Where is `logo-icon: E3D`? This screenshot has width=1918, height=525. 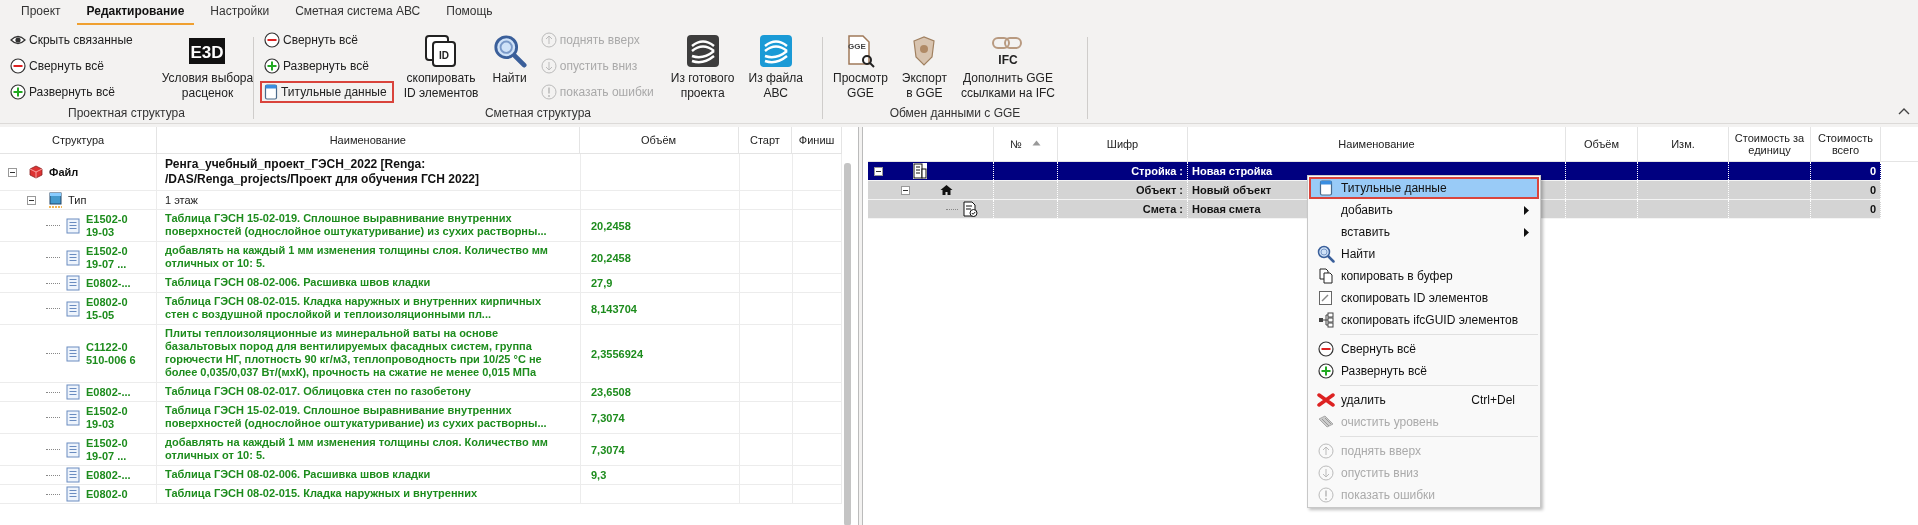
logo-icon: E3D is located at coordinates (207, 51).